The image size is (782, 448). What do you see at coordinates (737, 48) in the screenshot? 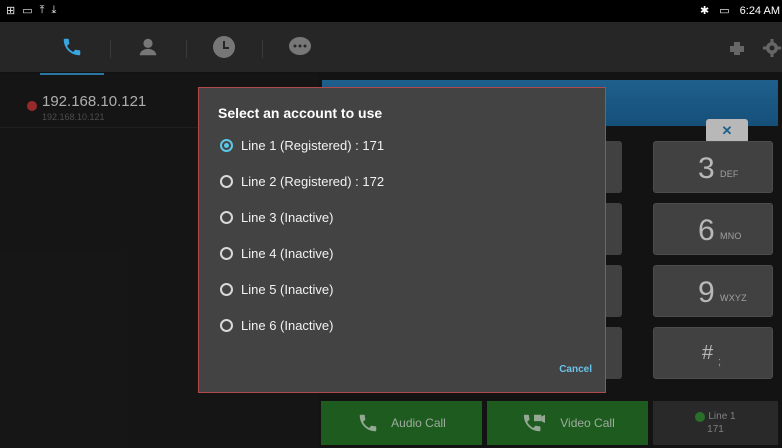
I see `dnd-icon` at bounding box center [737, 48].